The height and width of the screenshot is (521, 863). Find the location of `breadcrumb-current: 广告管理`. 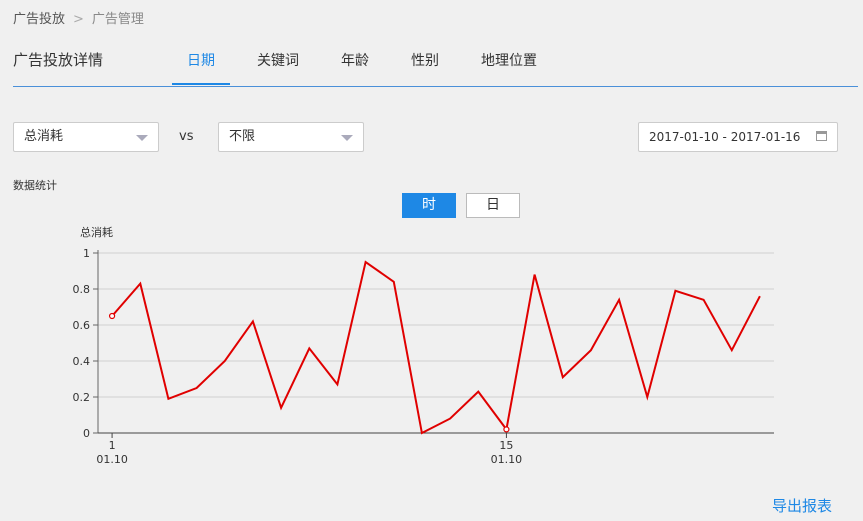

breadcrumb-current: 广告管理 is located at coordinates (117, 19).